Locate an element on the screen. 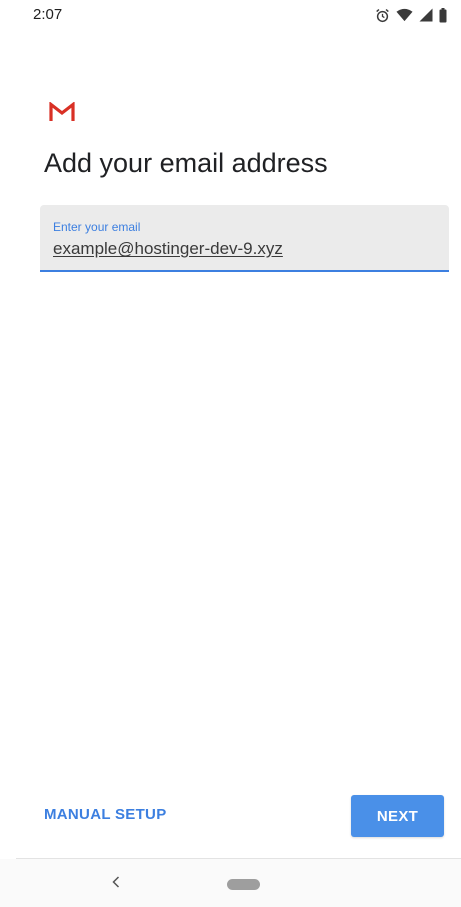 Image resolution: width=461 pixels, height=907 pixels. alarm-icon is located at coordinates (382, 15).